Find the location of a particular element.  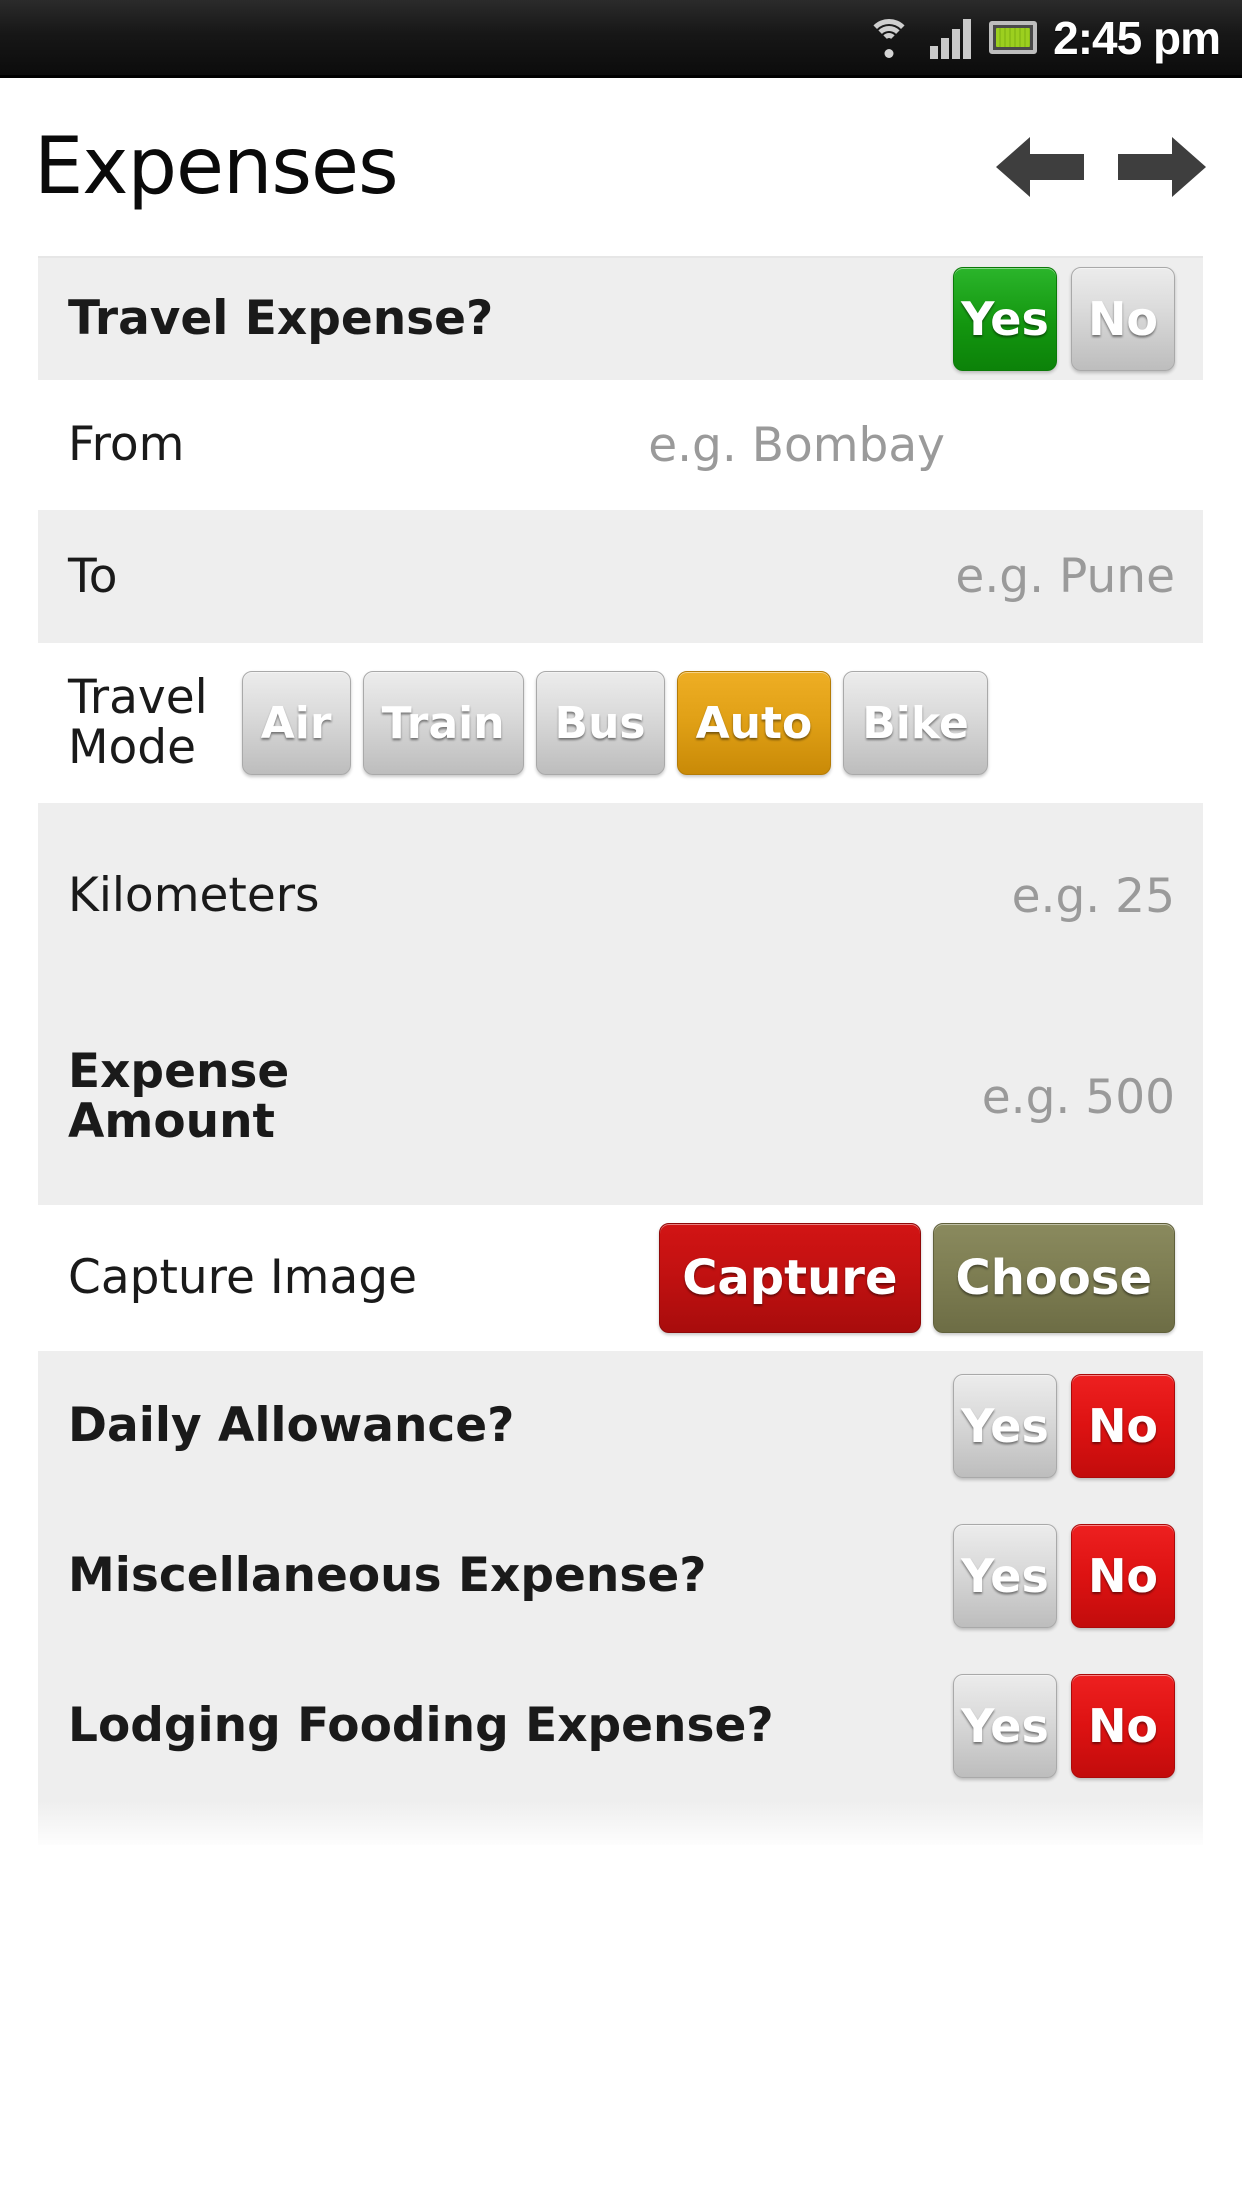

row-daily-allowance: Daily Allowance? Yes No is located at coordinates (620, 1426).